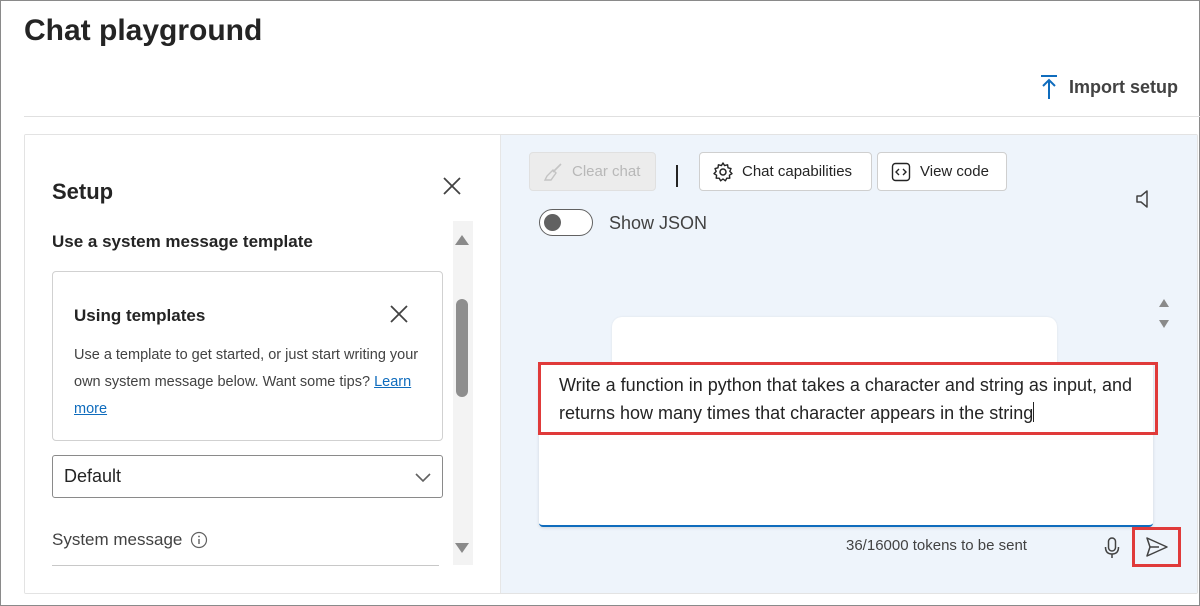 The width and height of the screenshot is (1200, 606). I want to click on clear-chat-button: Clear chat, so click(592, 171).